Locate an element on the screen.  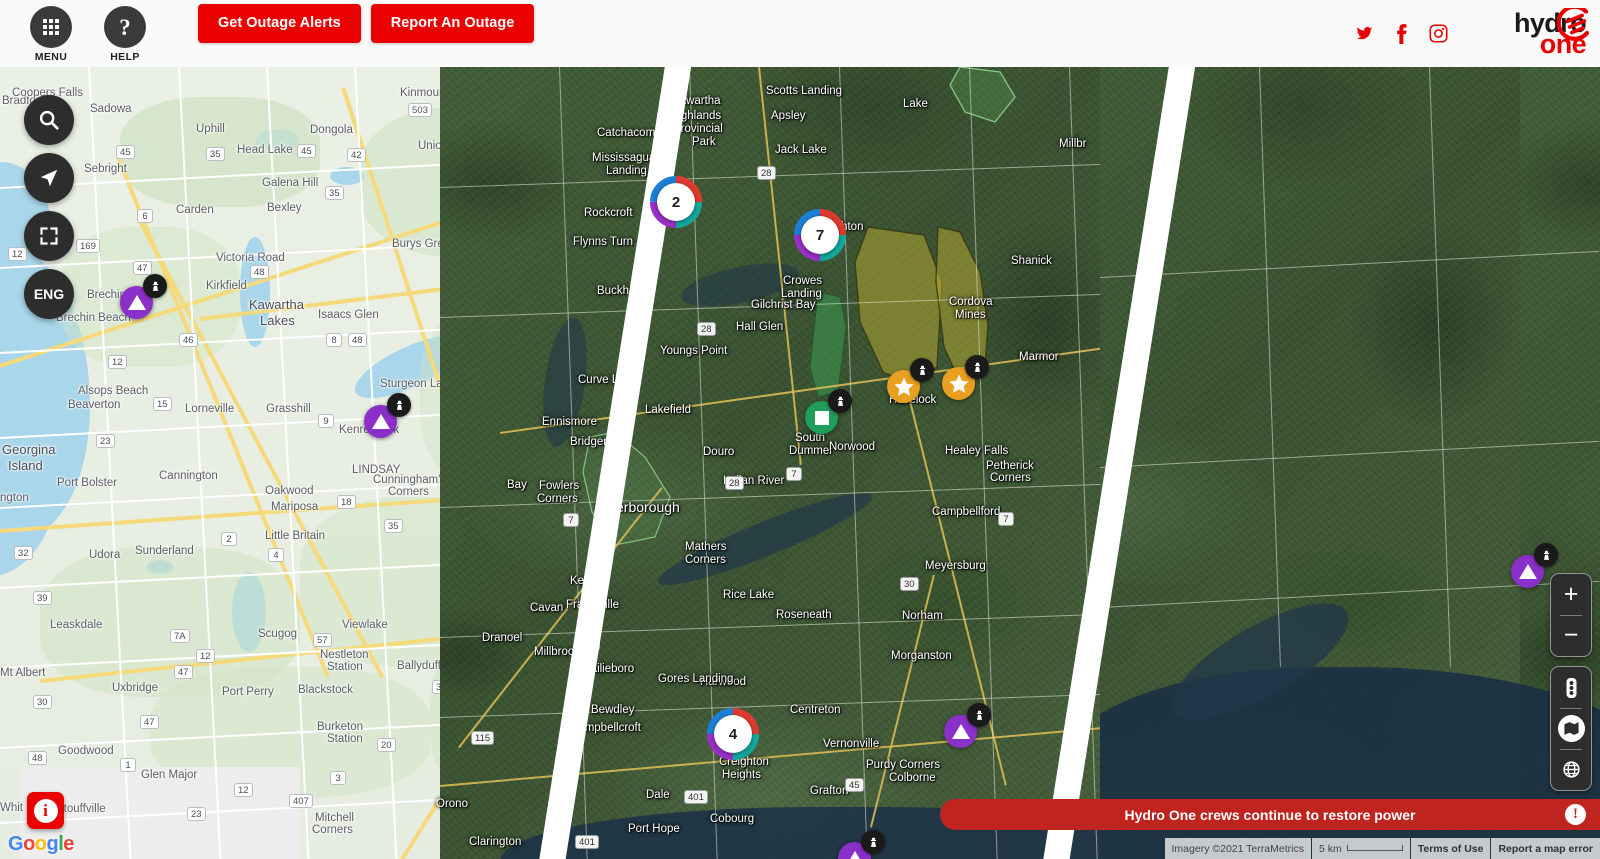
language-button: ENG is located at coordinates (49, 294).